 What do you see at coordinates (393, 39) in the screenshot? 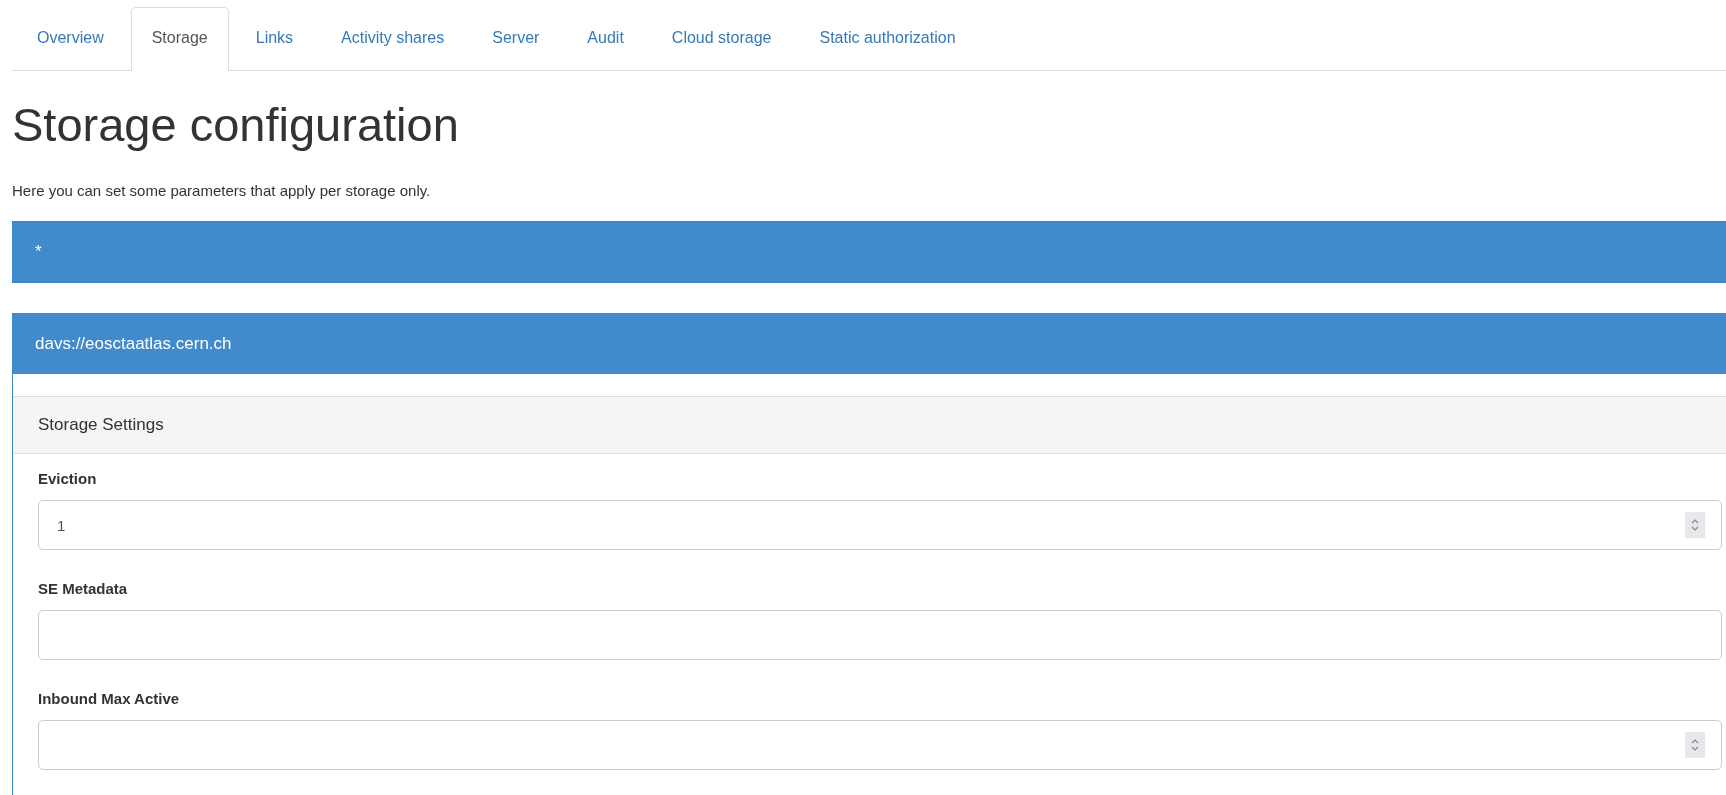
I see `tab: Activity shares` at bounding box center [393, 39].